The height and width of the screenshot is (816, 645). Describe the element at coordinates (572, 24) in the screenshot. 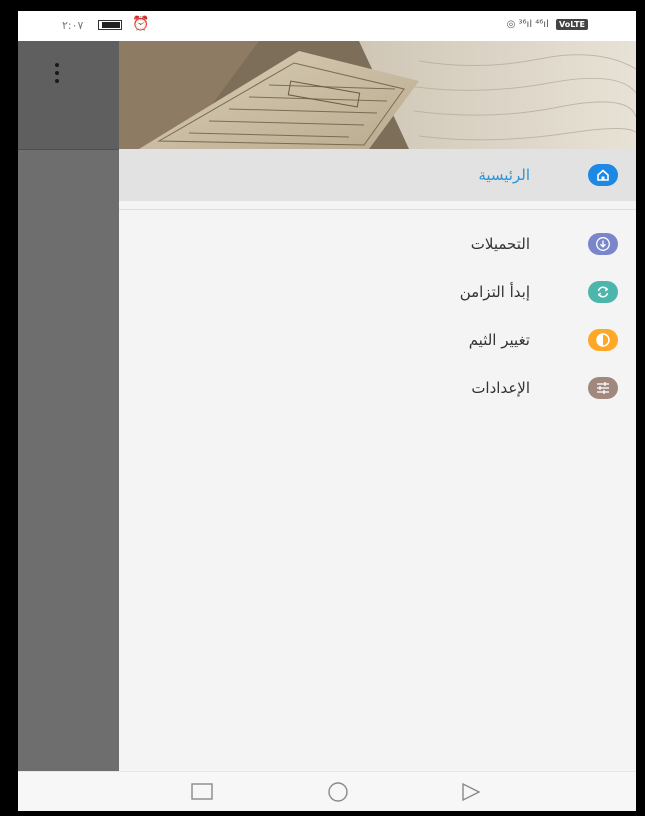

I see `volte-badge: VoLTE` at that location.